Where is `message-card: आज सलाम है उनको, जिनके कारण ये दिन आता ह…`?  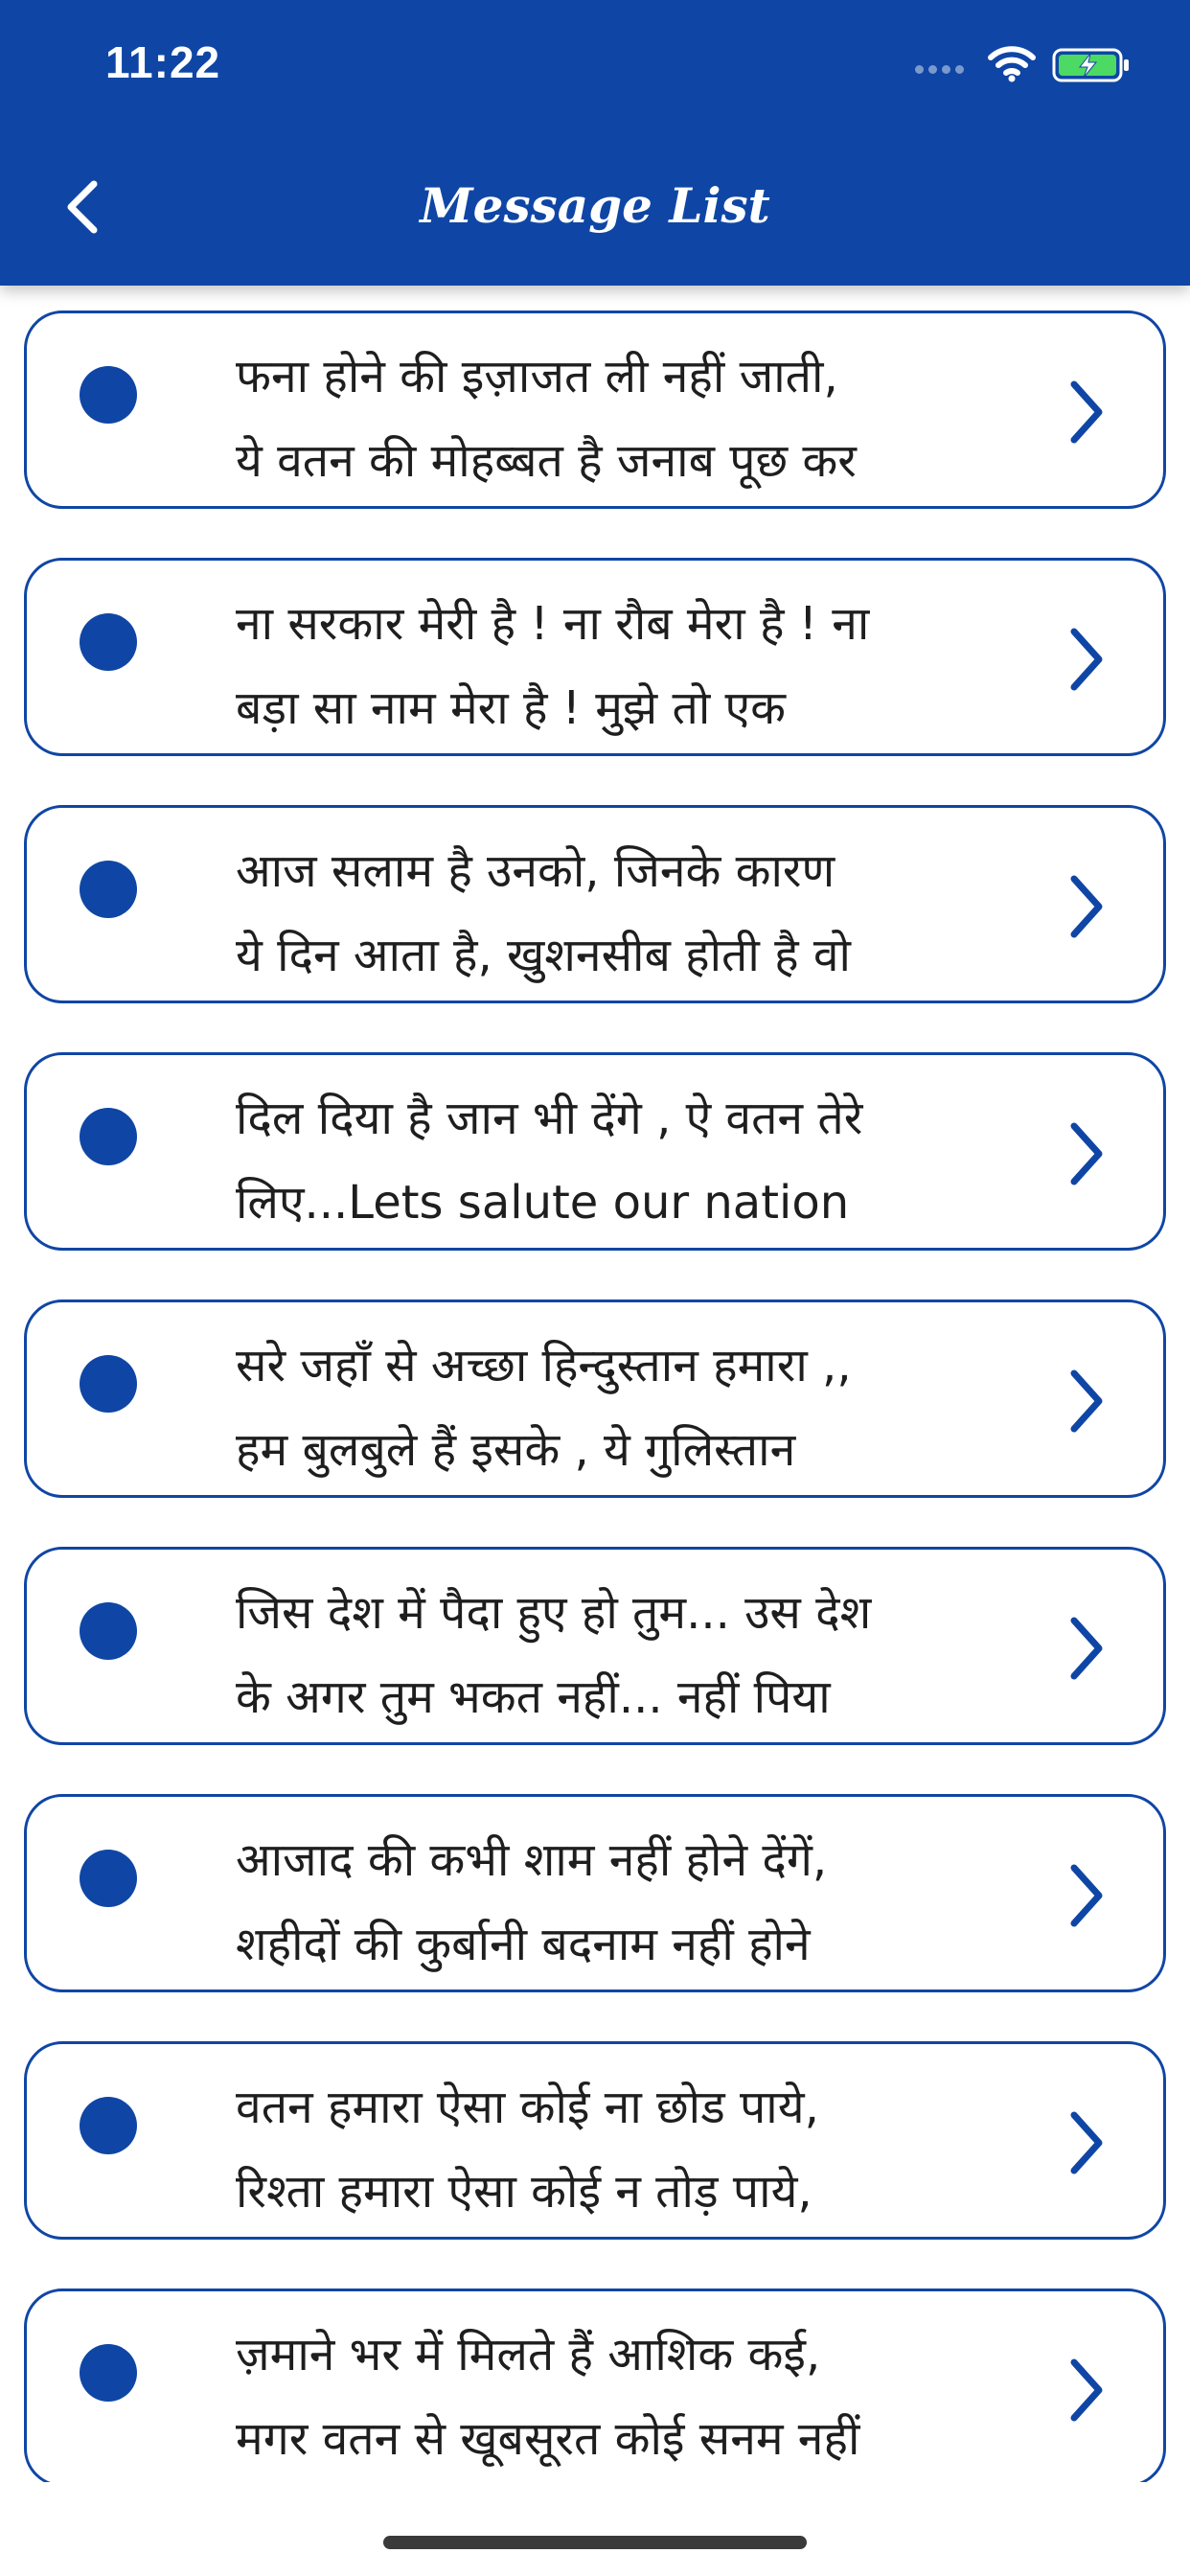 message-card: आज सलाम है उनको, जिनके कारण ये दिन आता ह… is located at coordinates (595, 904).